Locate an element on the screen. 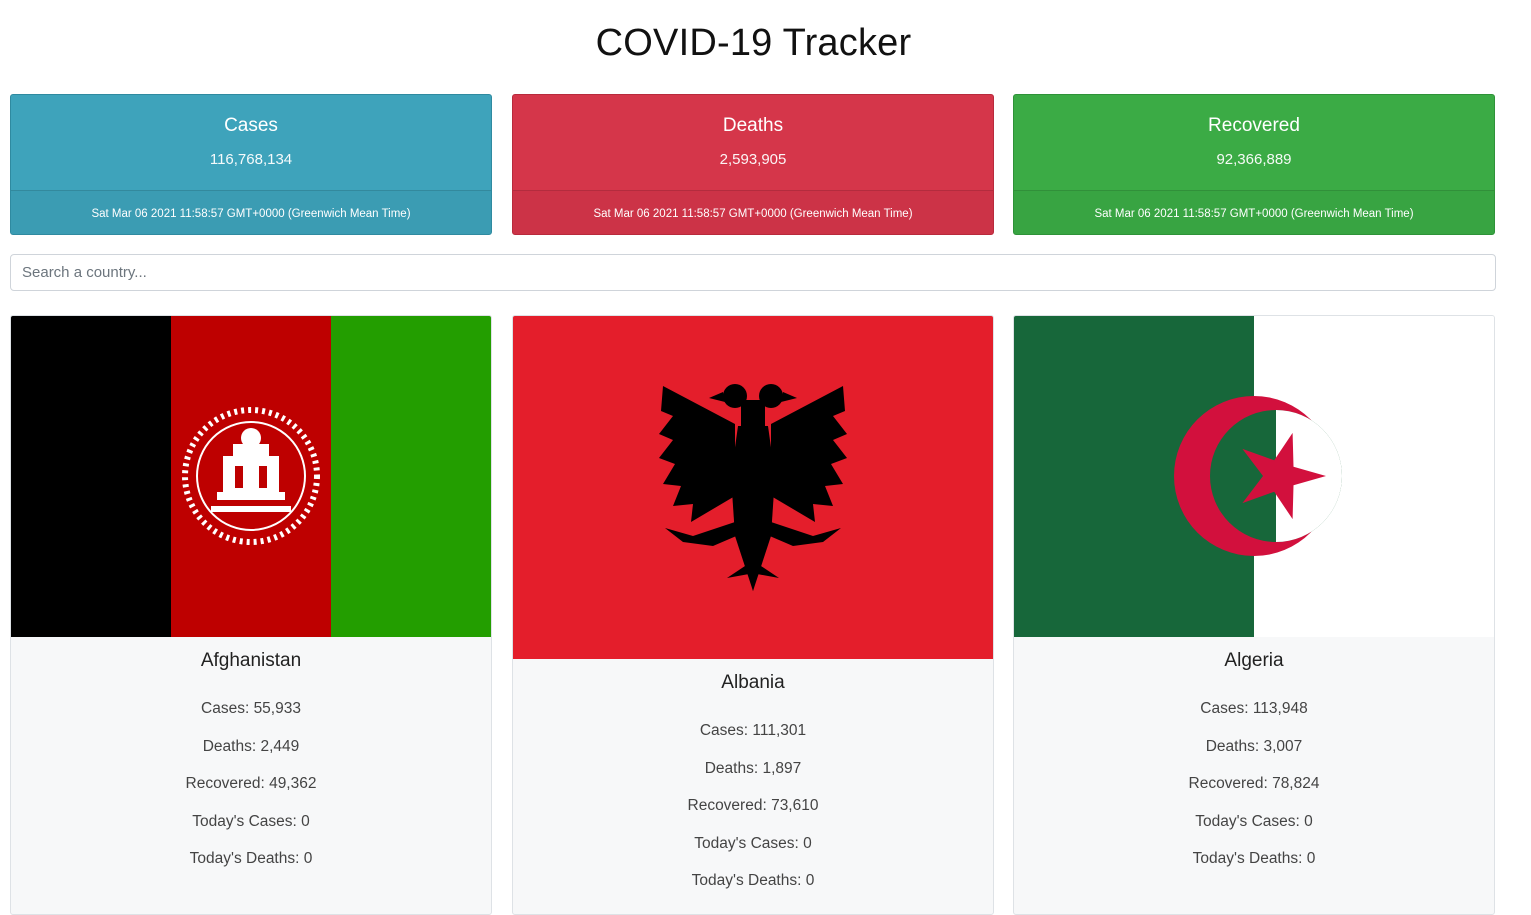  country-name: Albania is located at coordinates (753, 682).